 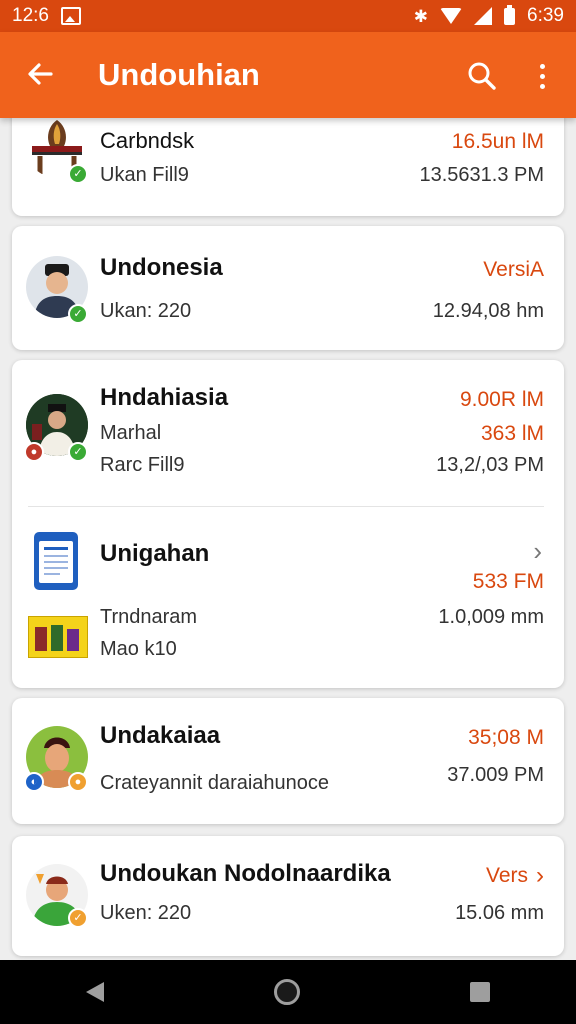 What do you see at coordinates (513, 269) in the screenshot?
I see `item-version: VersiA` at bounding box center [513, 269].